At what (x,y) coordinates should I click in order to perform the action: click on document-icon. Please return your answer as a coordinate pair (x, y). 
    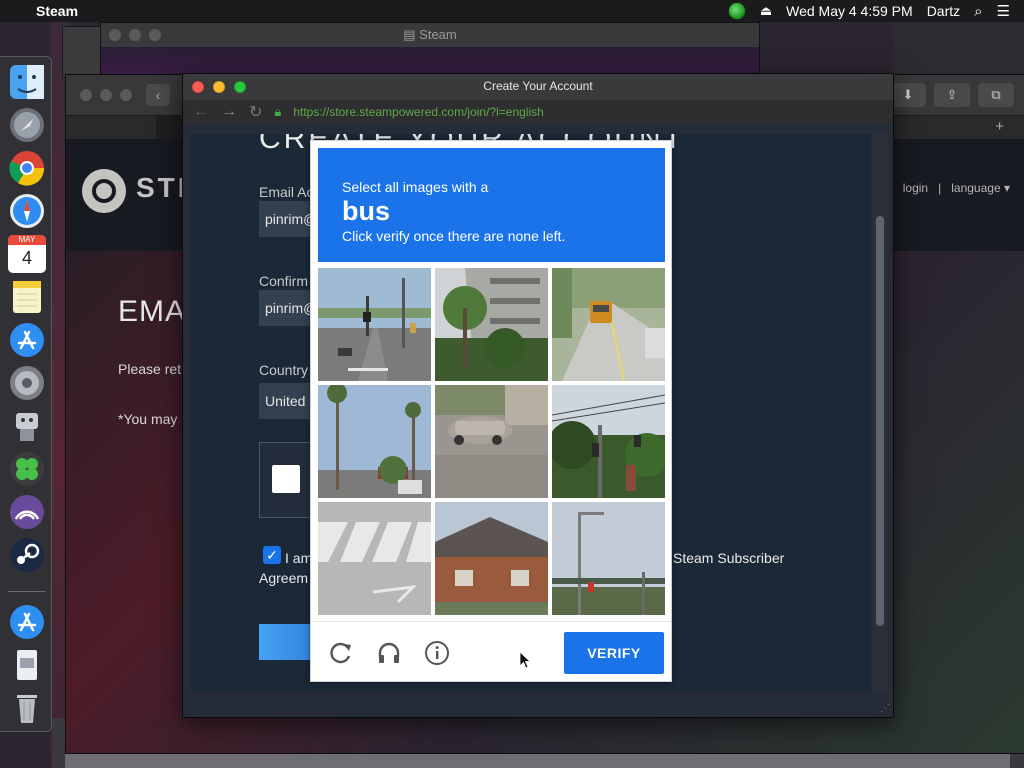
    Looking at the image, I should click on (27, 665).